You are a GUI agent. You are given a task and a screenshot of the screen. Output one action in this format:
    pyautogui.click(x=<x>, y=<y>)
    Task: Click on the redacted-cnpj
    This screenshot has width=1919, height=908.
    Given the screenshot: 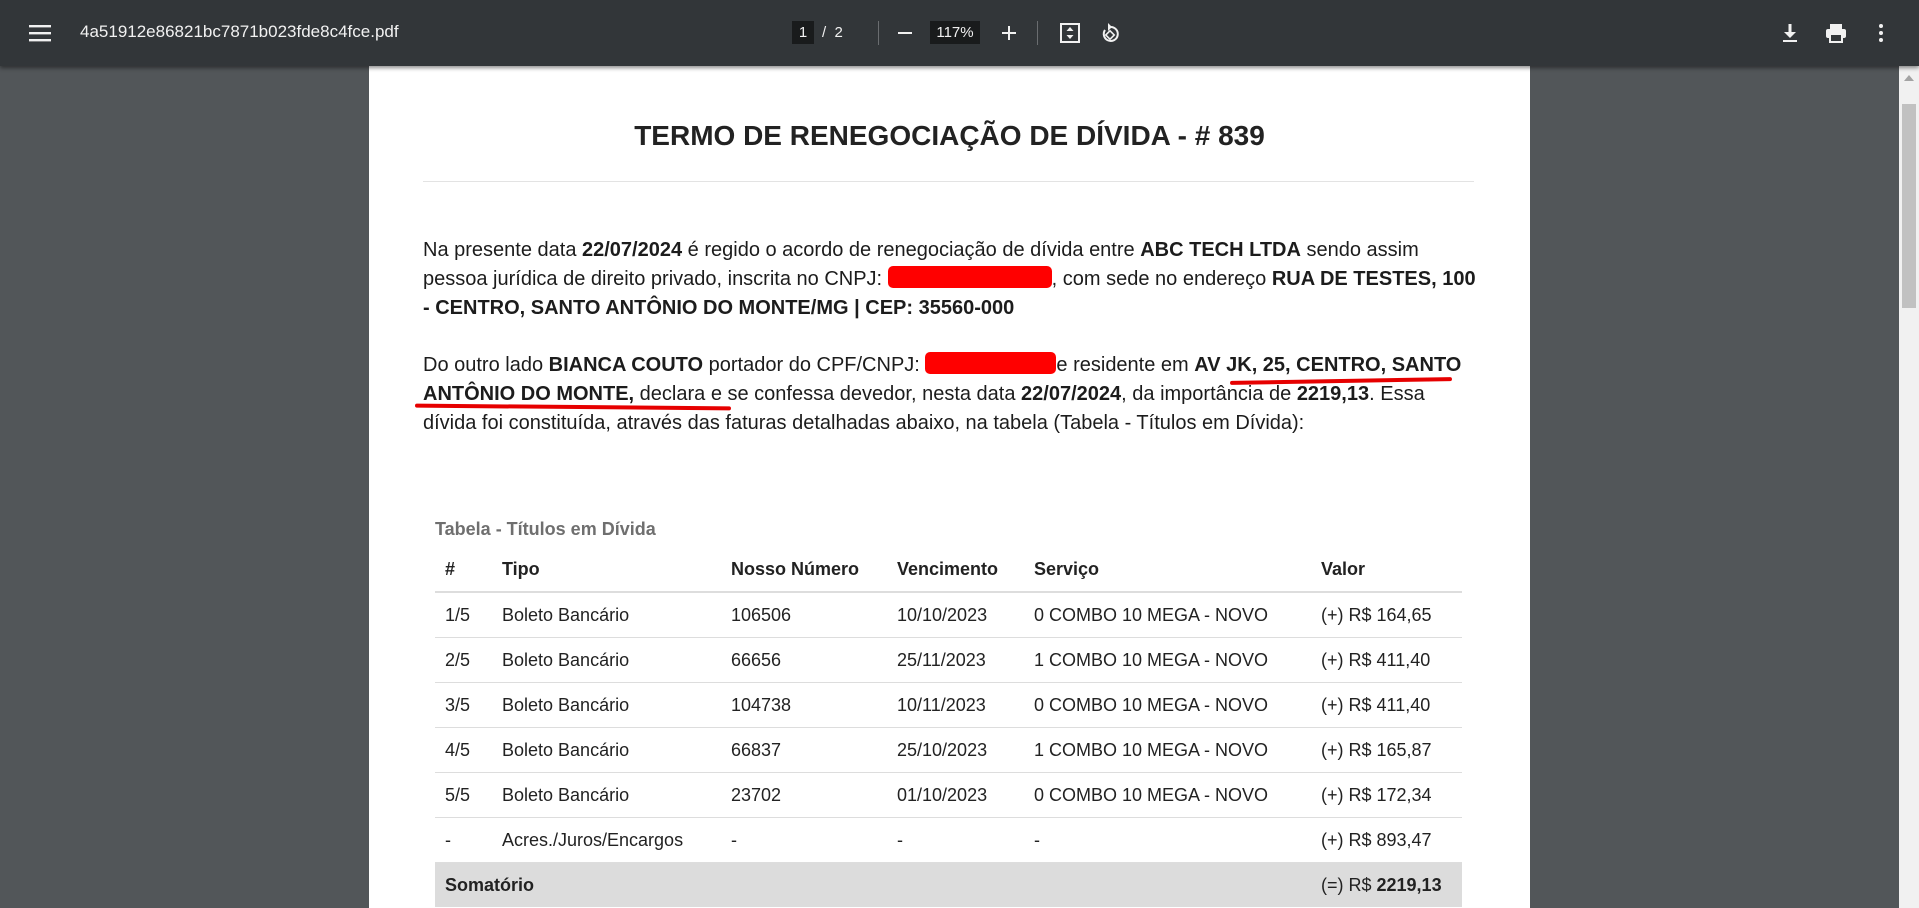 What is the action you would take?
    pyautogui.click(x=969, y=277)
    